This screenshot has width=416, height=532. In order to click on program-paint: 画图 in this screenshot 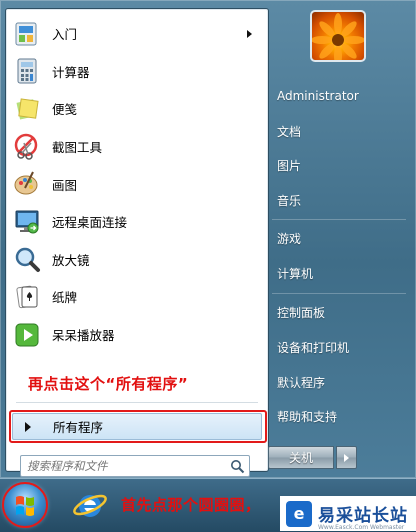, I will do `click(137, 184)`.